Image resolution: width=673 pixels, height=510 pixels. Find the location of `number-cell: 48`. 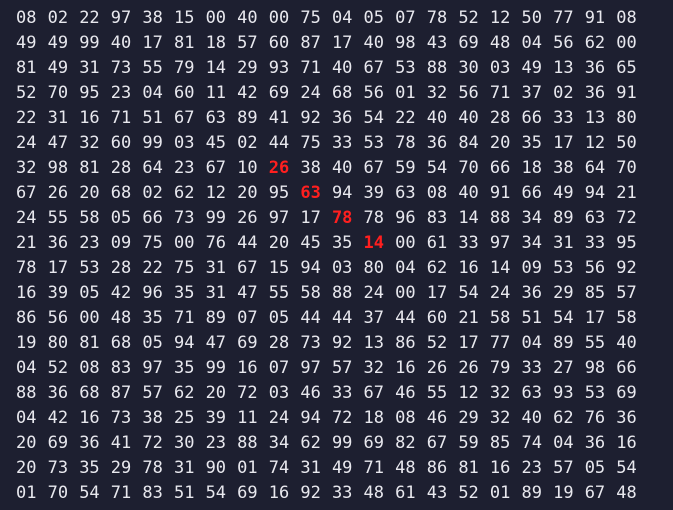

number-cell: 48 is located at coordinates (405, 468).